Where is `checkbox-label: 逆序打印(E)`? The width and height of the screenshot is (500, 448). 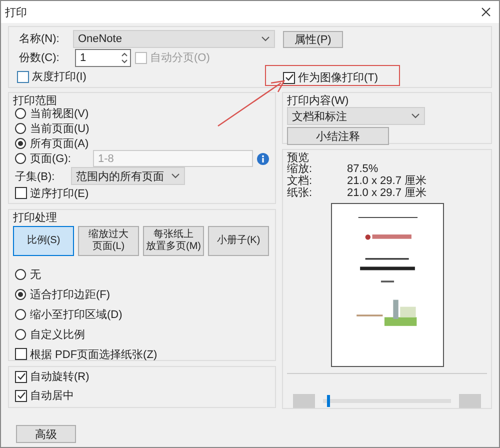 checkbox-label: 逆序打印(E) is located at coordinates (59, 193).